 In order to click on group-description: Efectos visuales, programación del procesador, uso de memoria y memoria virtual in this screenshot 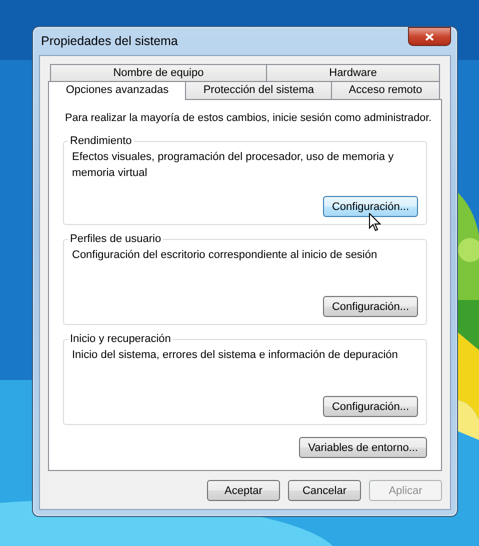, I will do `click(233, 165)`.